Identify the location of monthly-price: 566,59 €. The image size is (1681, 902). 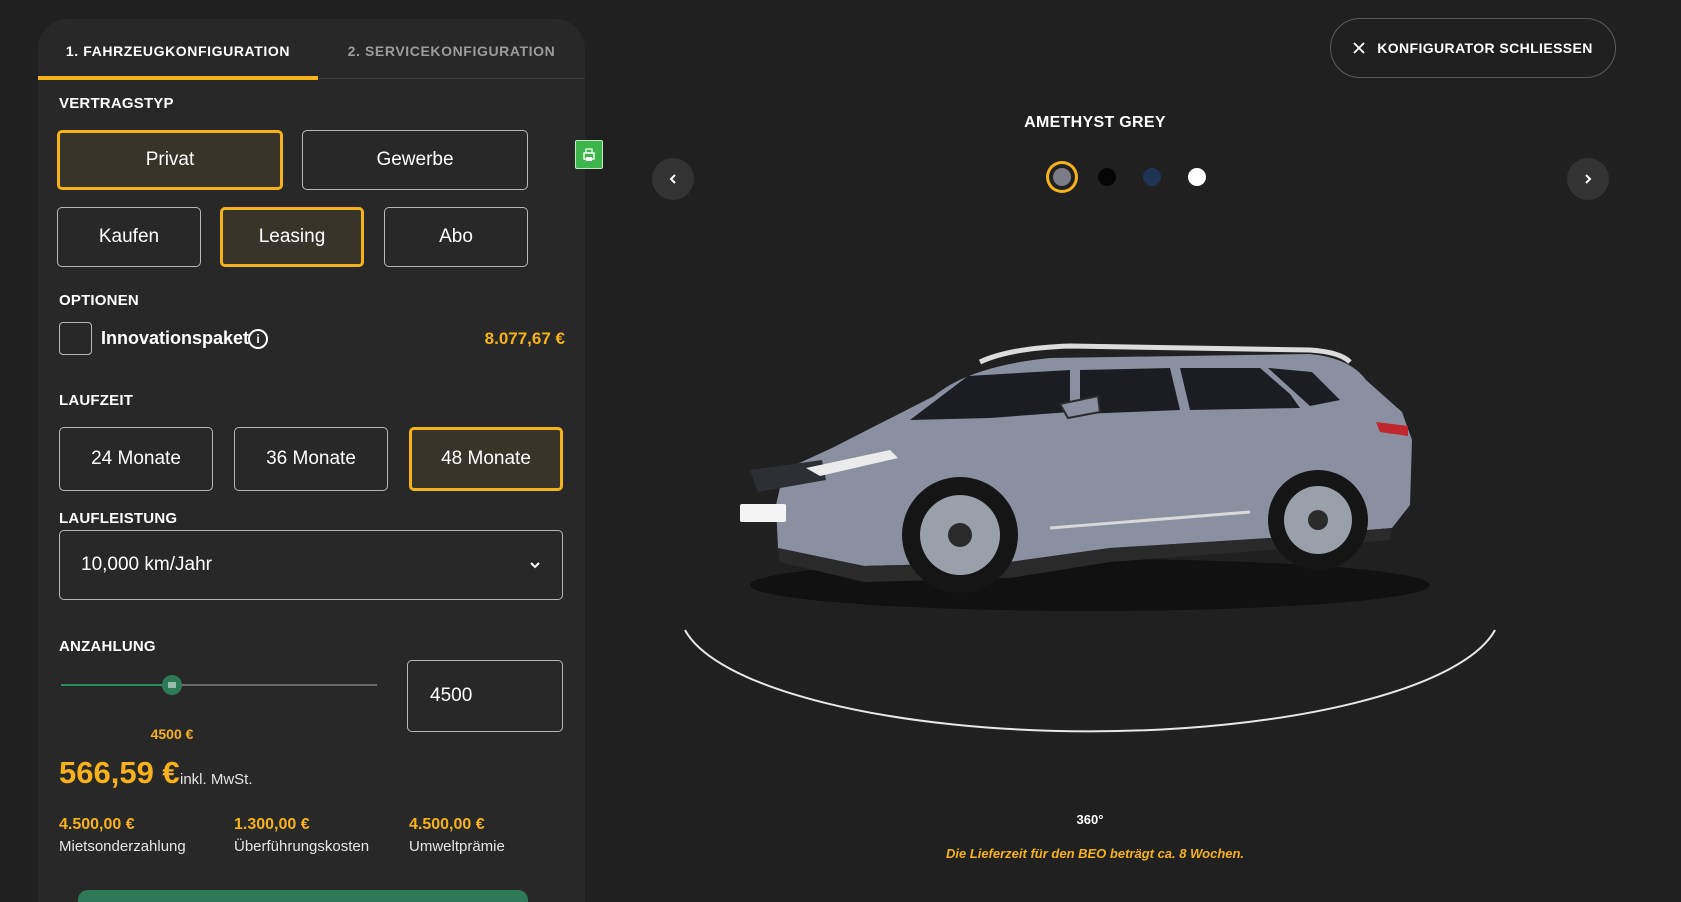
(119, 772).